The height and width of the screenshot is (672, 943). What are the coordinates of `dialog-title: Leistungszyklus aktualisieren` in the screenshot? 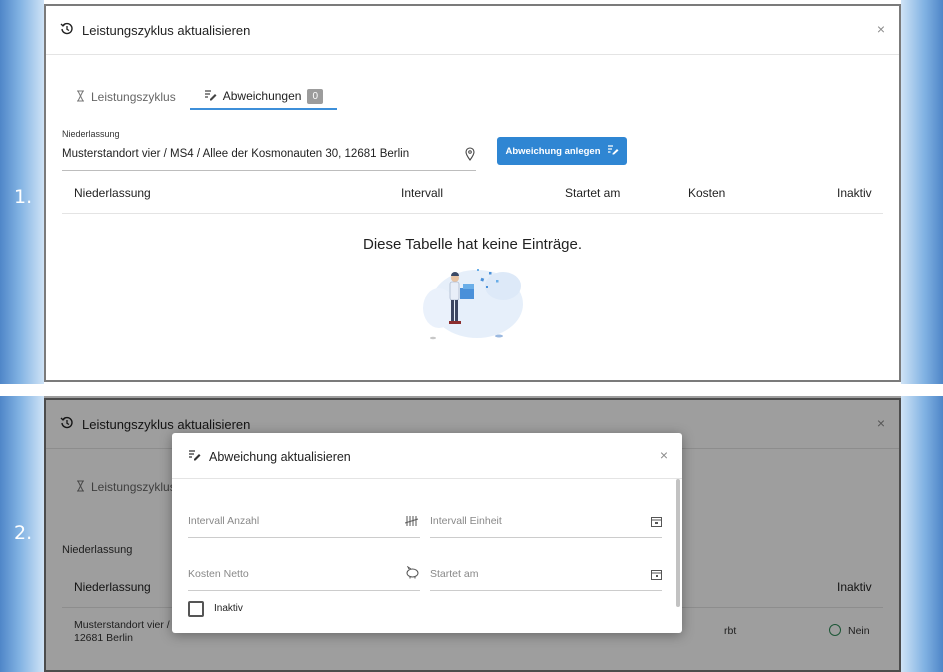 It's located at (155, 30).